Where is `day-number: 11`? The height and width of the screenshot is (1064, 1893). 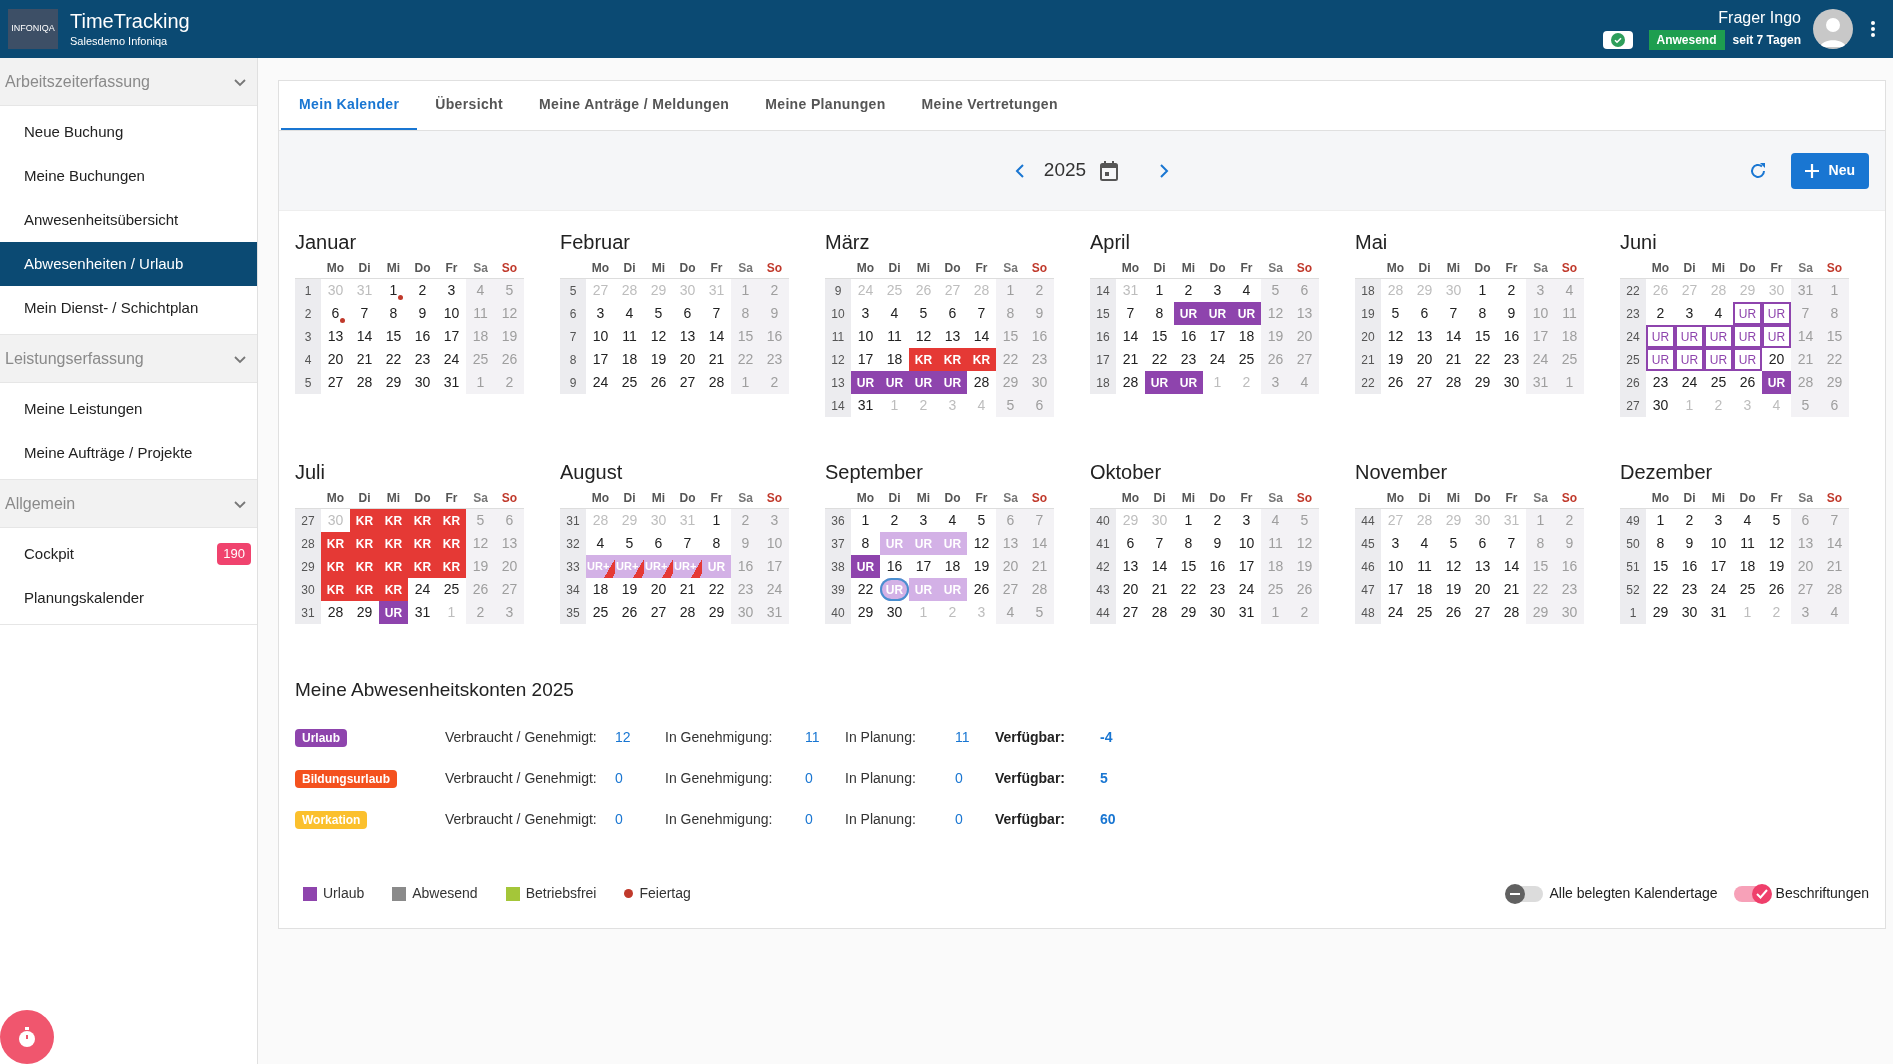 day-number: 11 is located at coordinates (1747, 543).